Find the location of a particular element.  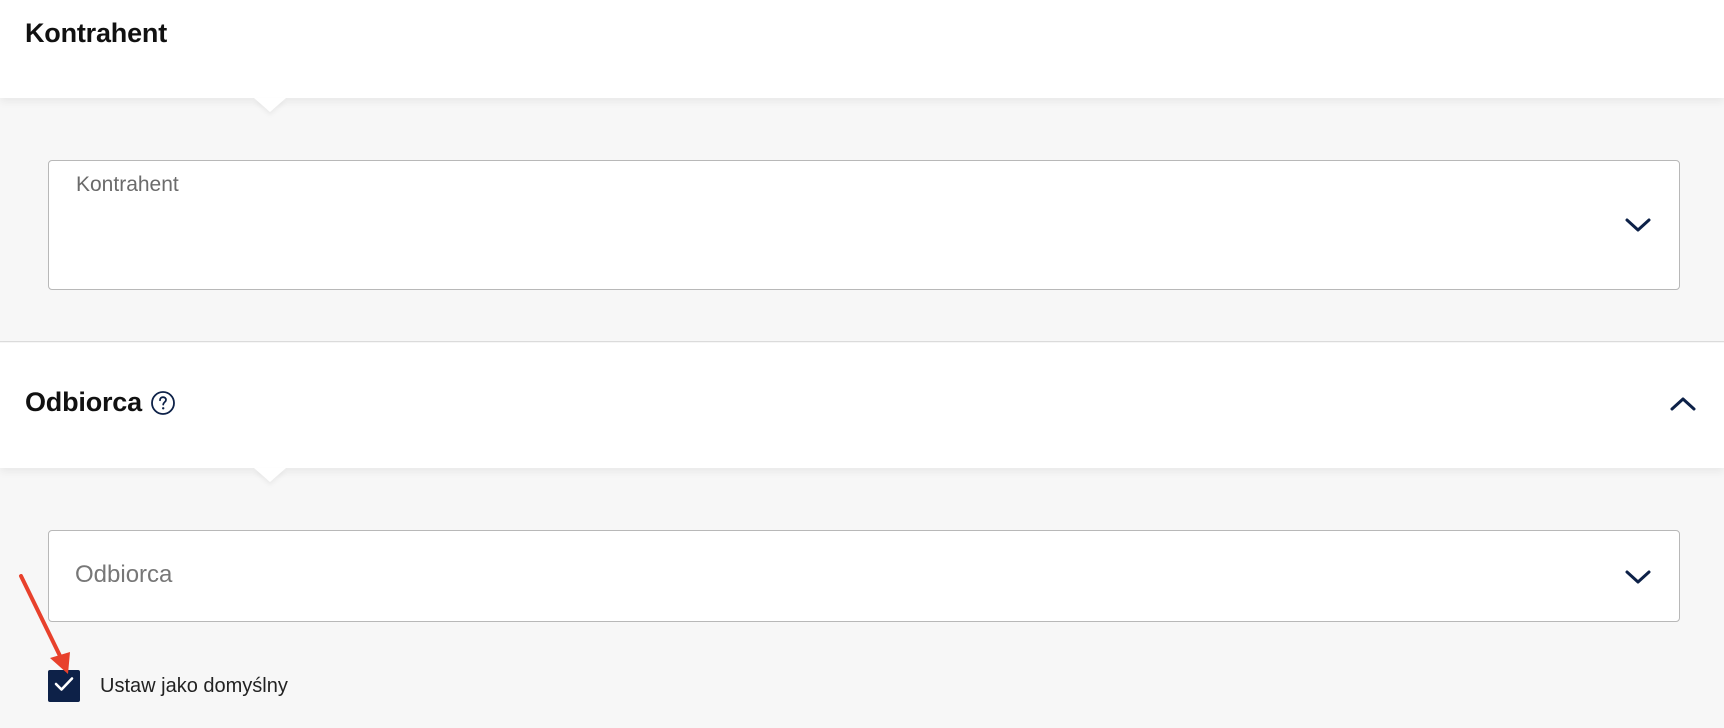

default-checkbox-row: Ustaw jako domyślny is located at coordinates (168, 686).